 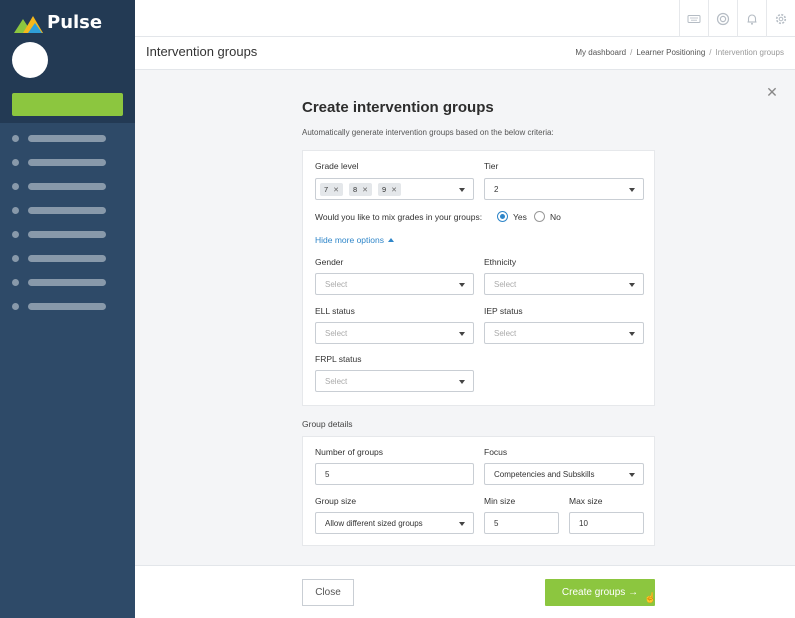 I want to click on frpl-status-label: FRPL status, so click(x=338, y=359).